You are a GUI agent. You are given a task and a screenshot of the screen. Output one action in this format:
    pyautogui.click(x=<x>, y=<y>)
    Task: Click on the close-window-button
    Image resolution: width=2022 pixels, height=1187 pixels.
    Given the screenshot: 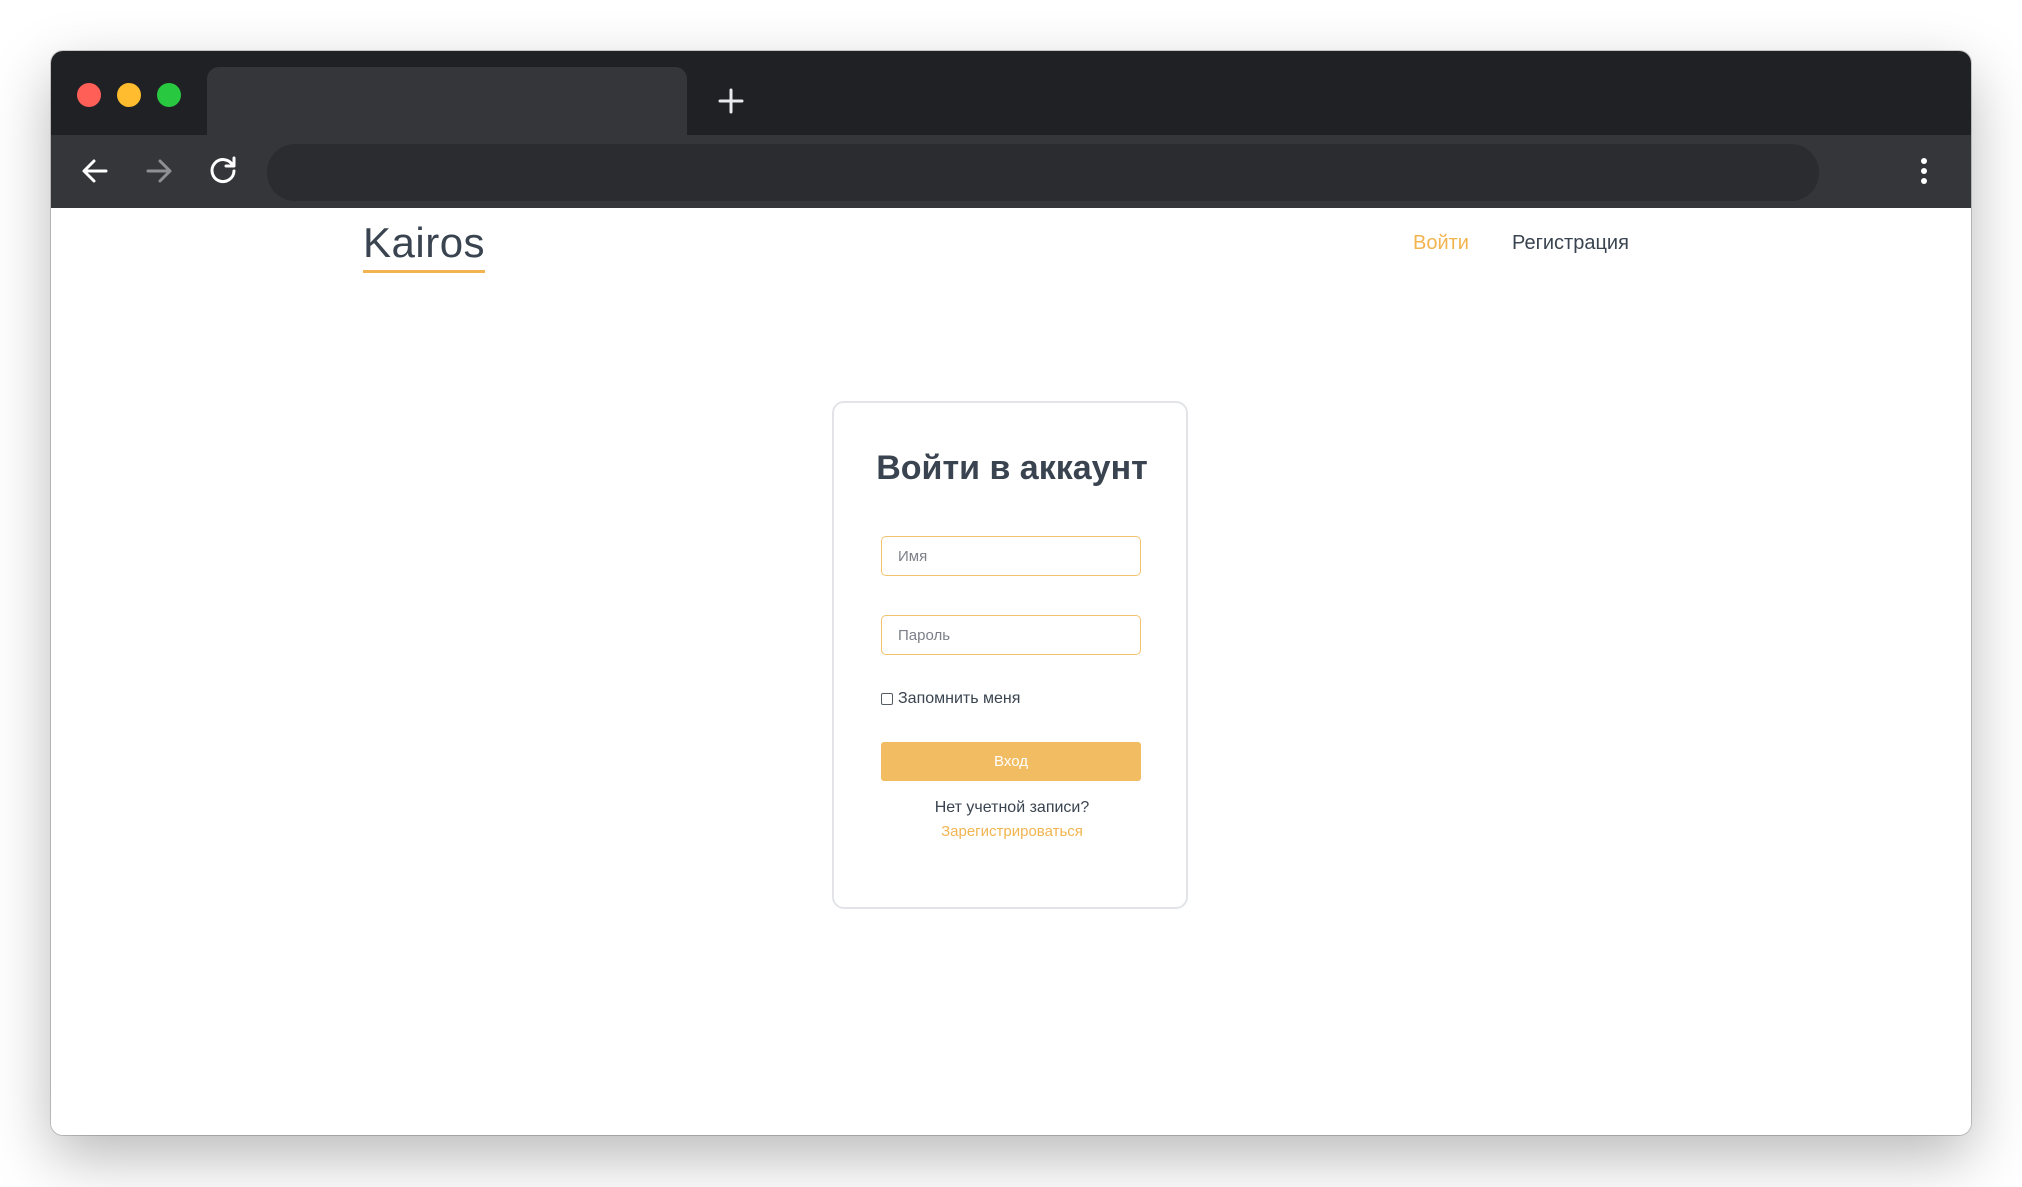 What is the action you would take?
    pyautogui.click(x=89, y=95)
    